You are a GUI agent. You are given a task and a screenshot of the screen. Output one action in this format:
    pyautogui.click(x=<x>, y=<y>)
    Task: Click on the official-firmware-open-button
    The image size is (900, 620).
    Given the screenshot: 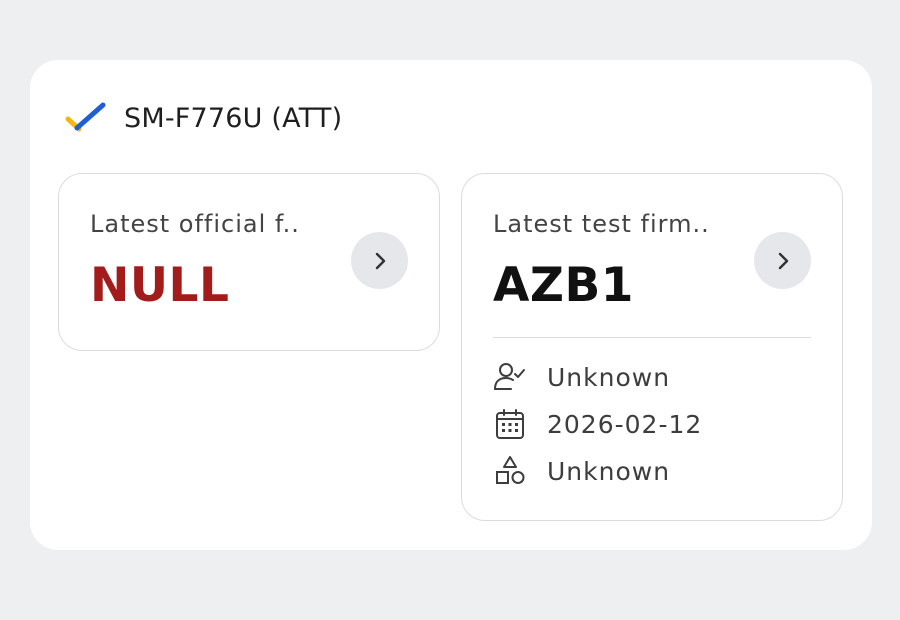 What is the action you would take?
    pyautogui.click(x=379, y=260)
    